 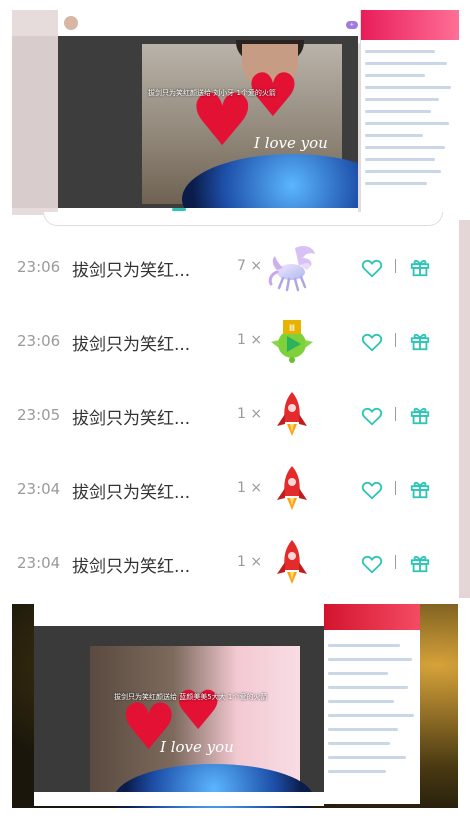 What do you see at coordinates (35, 122) in the screenshot?
I see `side-panel` at bounding box center [35, 122].